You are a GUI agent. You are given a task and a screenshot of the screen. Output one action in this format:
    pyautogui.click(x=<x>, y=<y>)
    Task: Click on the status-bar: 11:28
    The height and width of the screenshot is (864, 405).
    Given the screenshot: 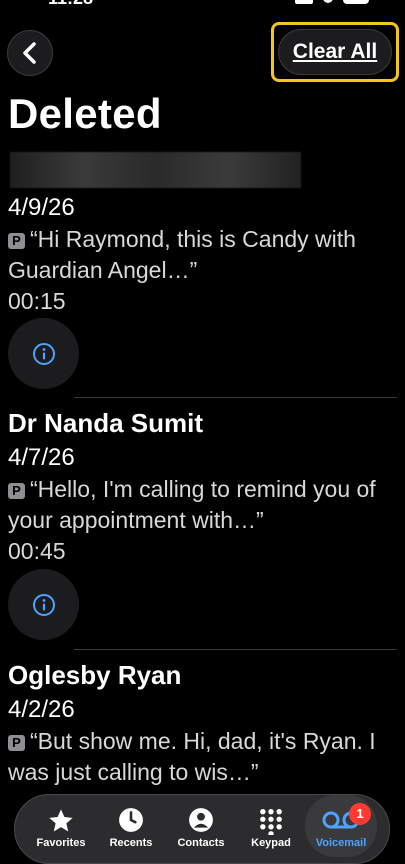 What is the action you would take?
    pyautogui.click(x=202, y=6)
    